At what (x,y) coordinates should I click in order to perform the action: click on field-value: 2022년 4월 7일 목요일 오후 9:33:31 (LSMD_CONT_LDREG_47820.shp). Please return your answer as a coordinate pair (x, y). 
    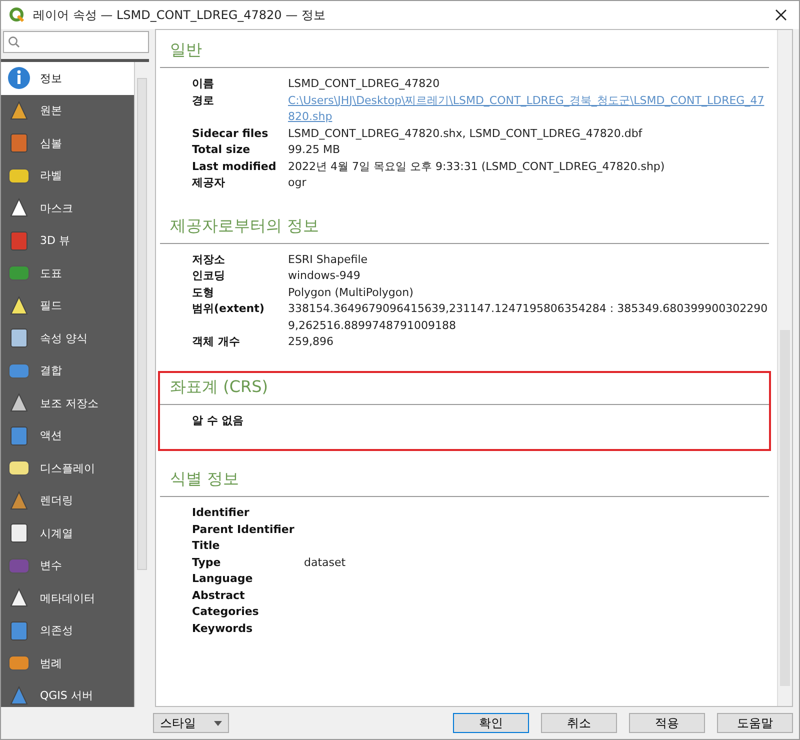
    Looking at the image, I should click on (477, 166).